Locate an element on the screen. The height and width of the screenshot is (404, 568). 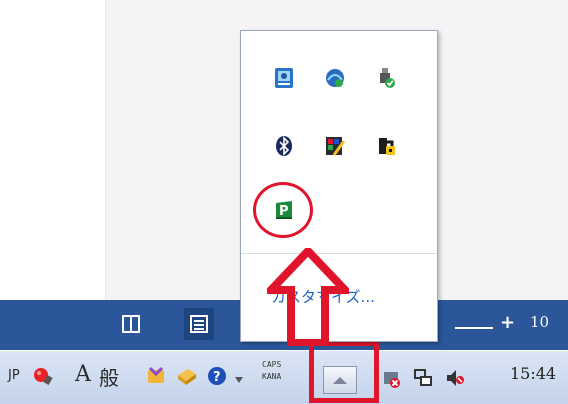
ime-input-mode: A is located at coordinates (83, 374).